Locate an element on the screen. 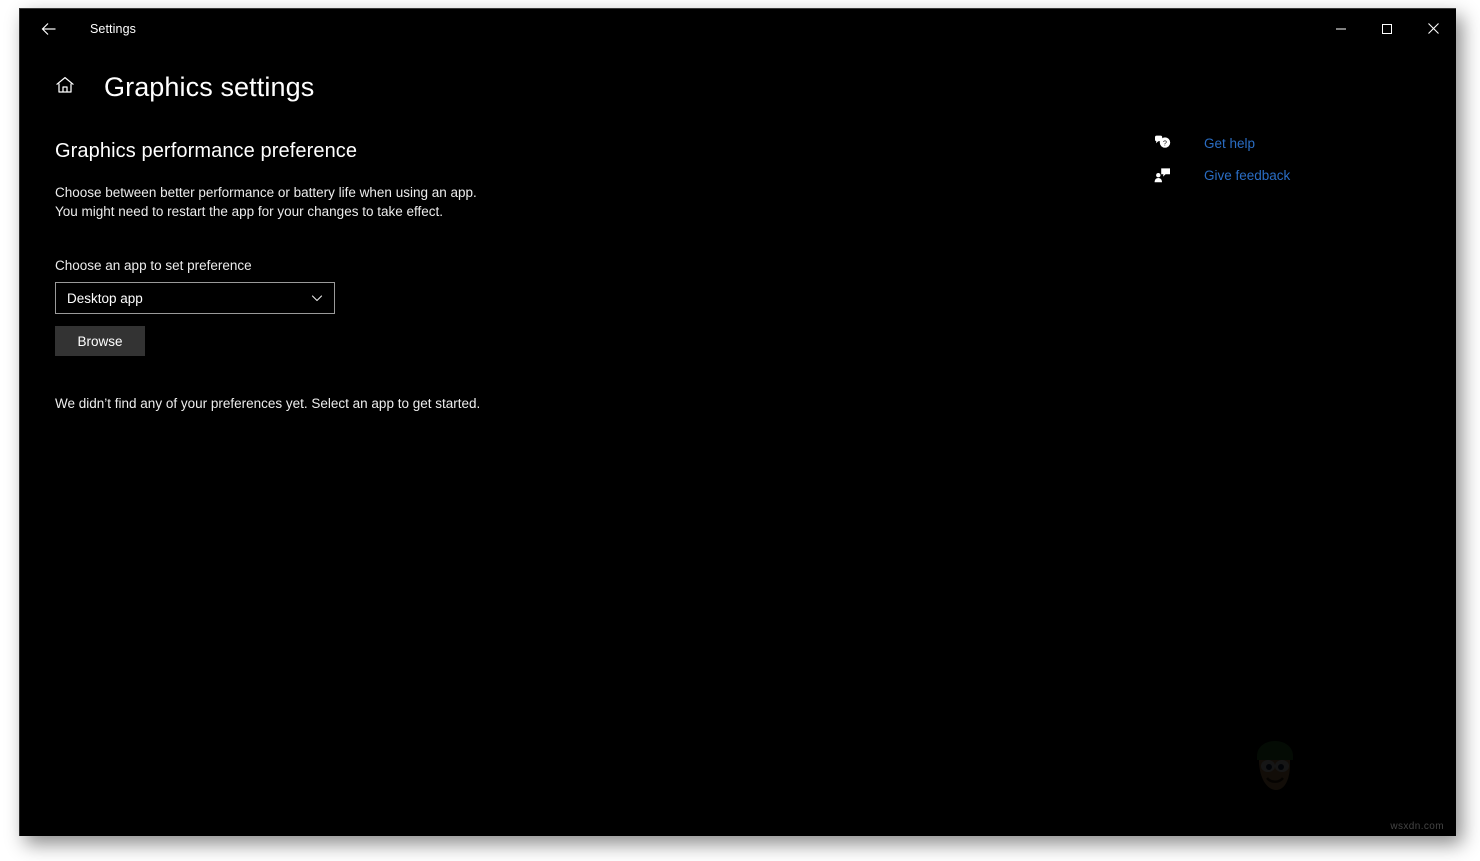  page-header: Graphics settings is located at coordinates (167, 87).